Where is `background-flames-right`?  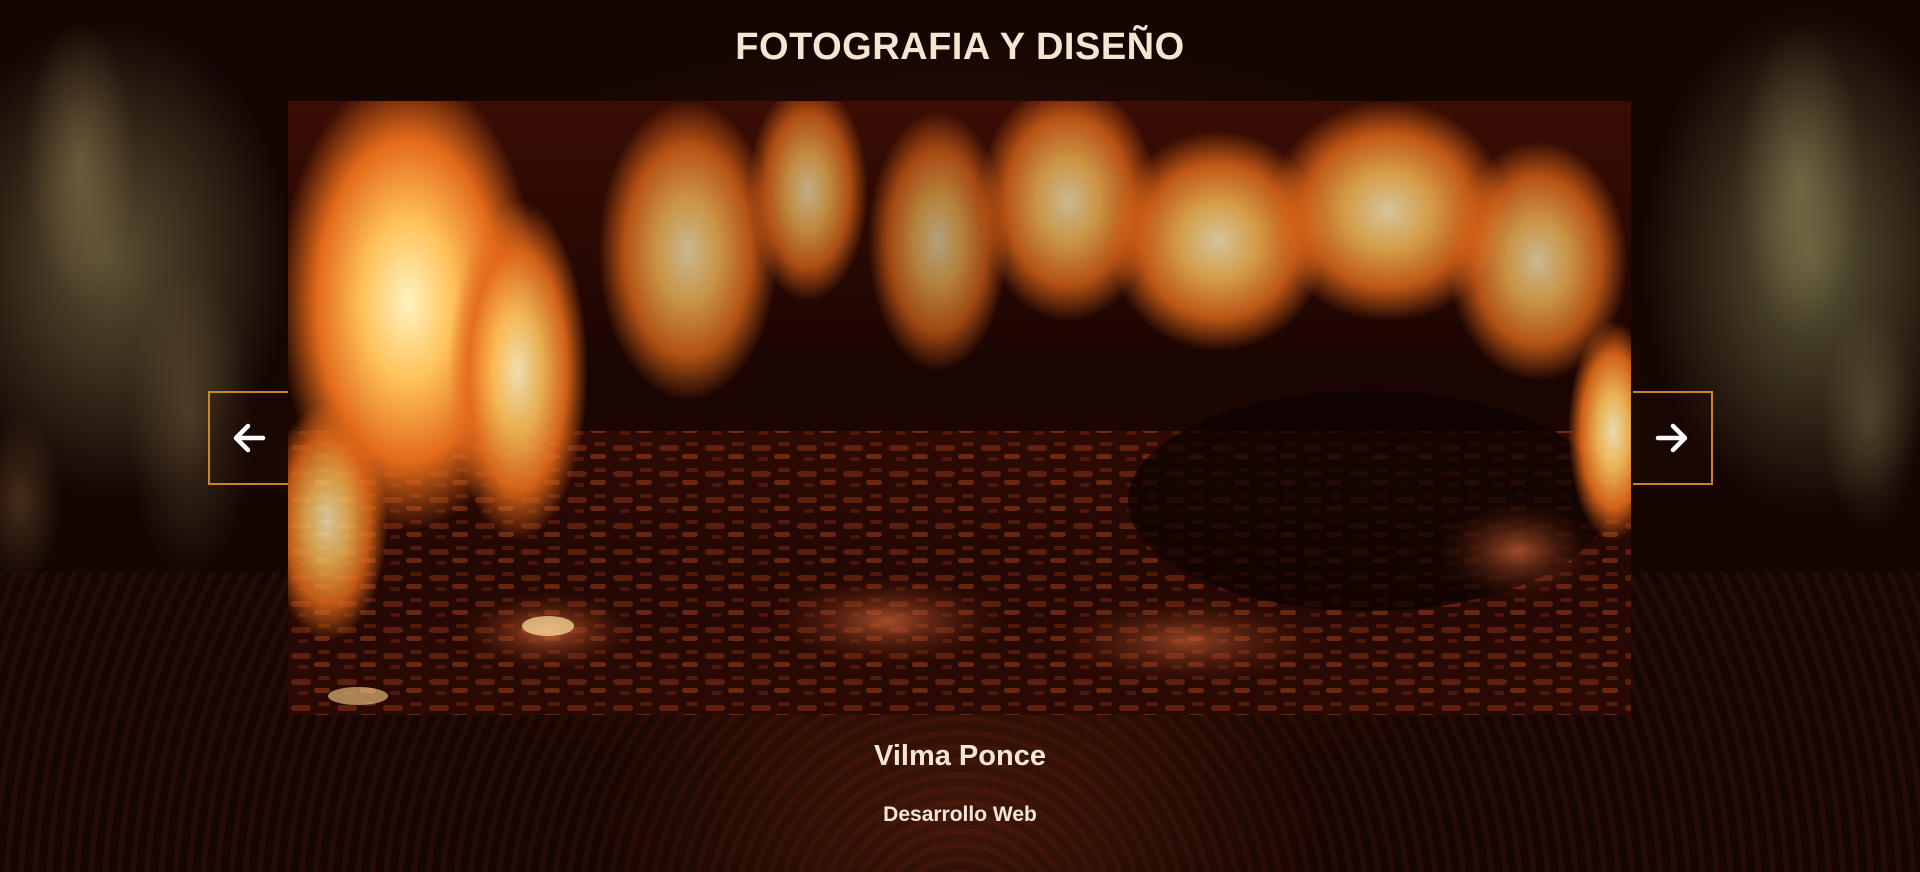 background-flames-right is located at coordinates (1775, 290).